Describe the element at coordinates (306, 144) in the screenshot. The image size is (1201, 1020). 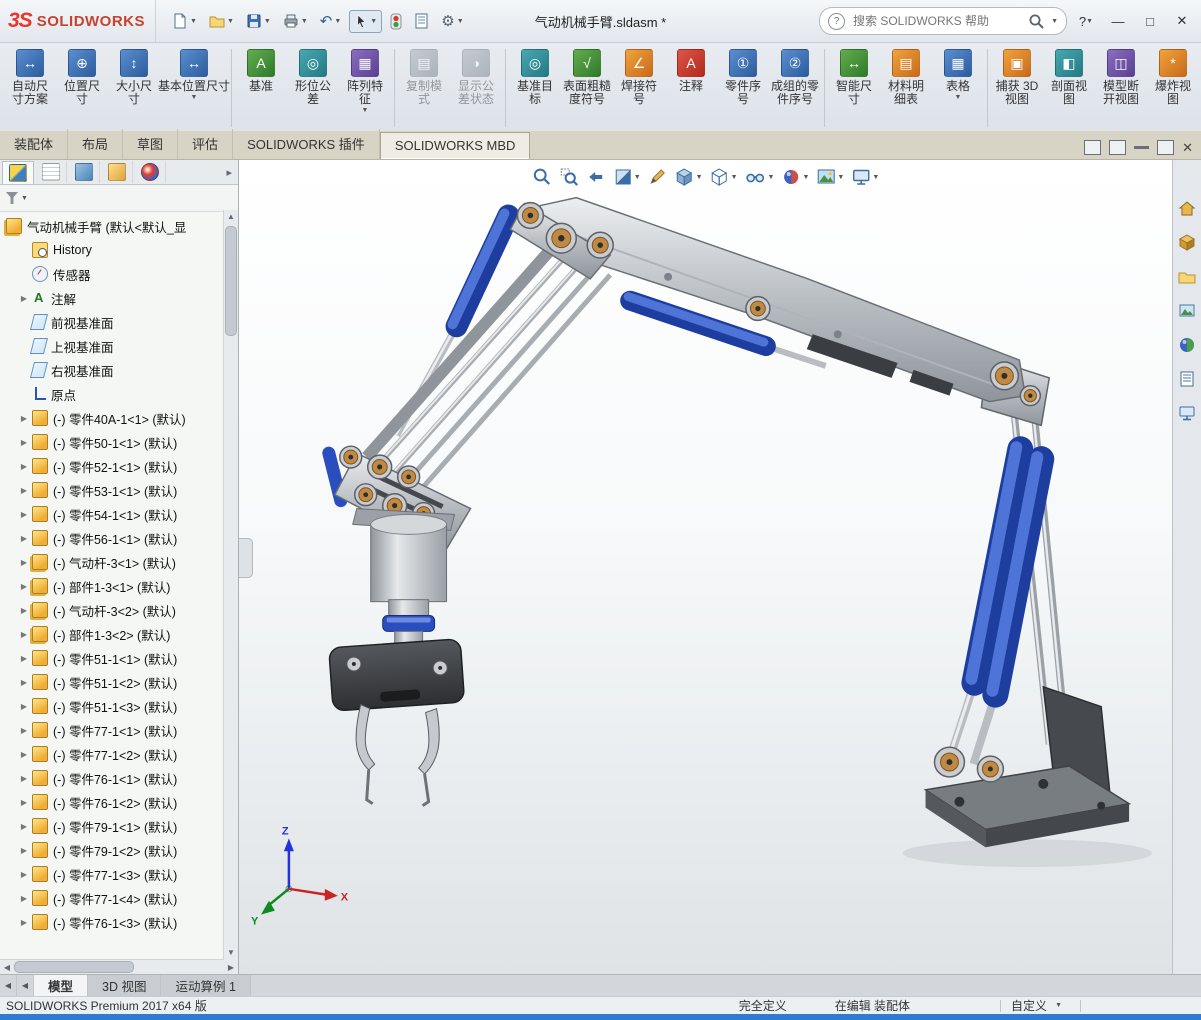
I see `command-tab: SOLIDWORKS 插件` at that location.